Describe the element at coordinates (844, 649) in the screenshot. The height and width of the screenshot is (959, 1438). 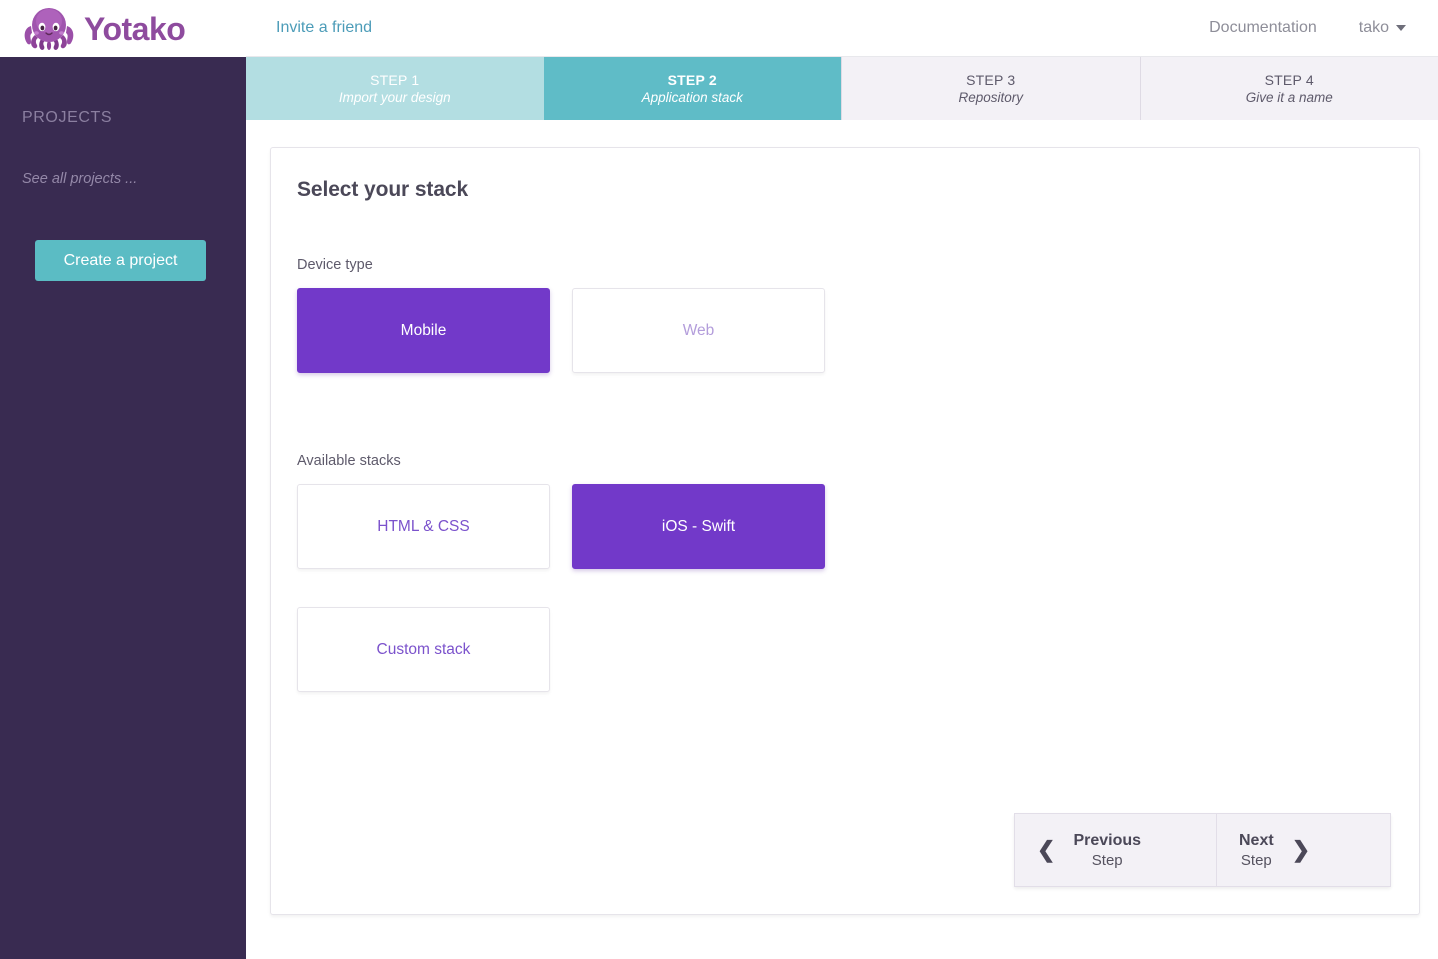
I see `available-stacks-row-2: Custom stack` at that location.